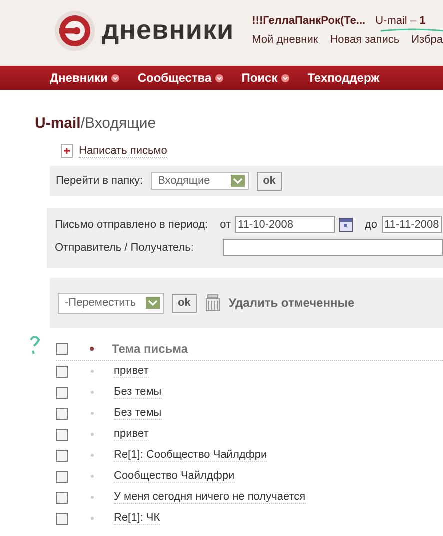 Image resolution: width=443 pixels, height=536 pixels. I want to click on page-title: Входящие, so click(120, 123).